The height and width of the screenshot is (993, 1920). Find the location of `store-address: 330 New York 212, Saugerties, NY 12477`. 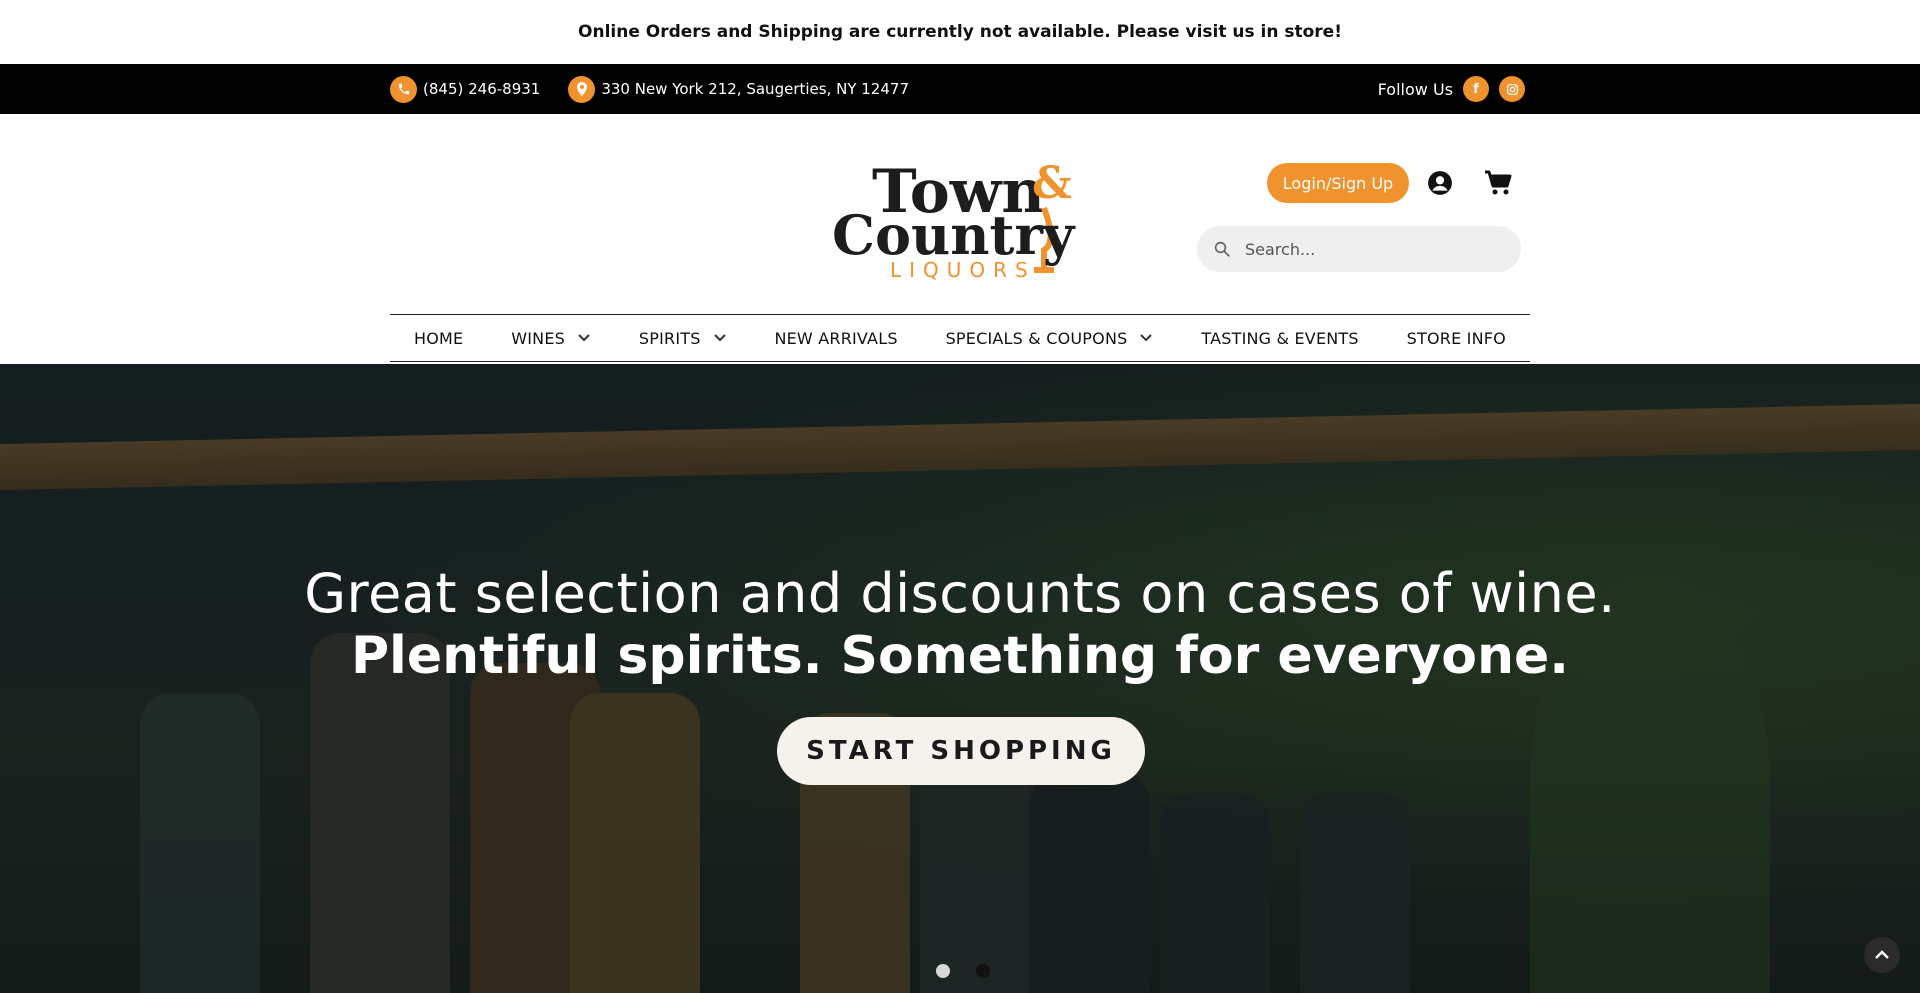

store-address: 330 New York 212, Saugerties, NY 12477 is located at coordinates (755, 89).